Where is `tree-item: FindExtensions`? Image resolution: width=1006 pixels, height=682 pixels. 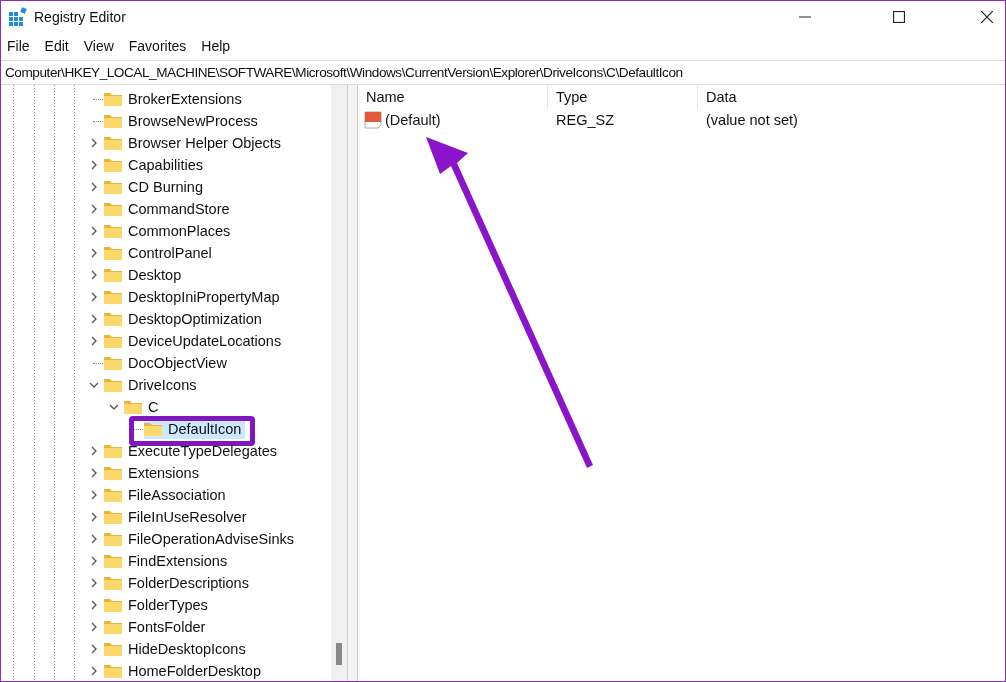 tree-item: FindExtensions is located at coordinates (168, 561).